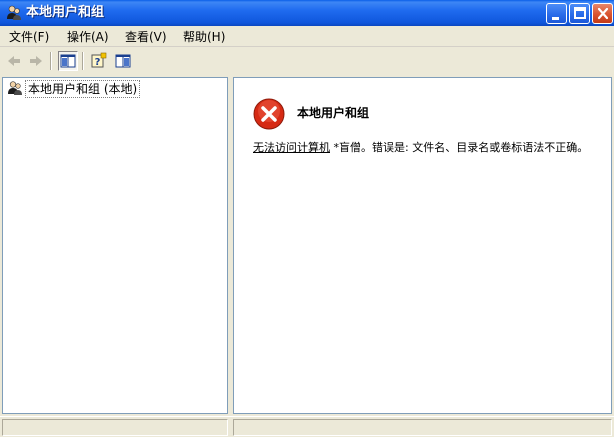 The width and height of the screenshot is (614, 437). What do you see at coordinates (459, 147) in the screenshot?
I see `error-message-detail: *盲僧。错误是: 文件名、目录名或卷标语法不正确。` at bounding box center [459, 147].